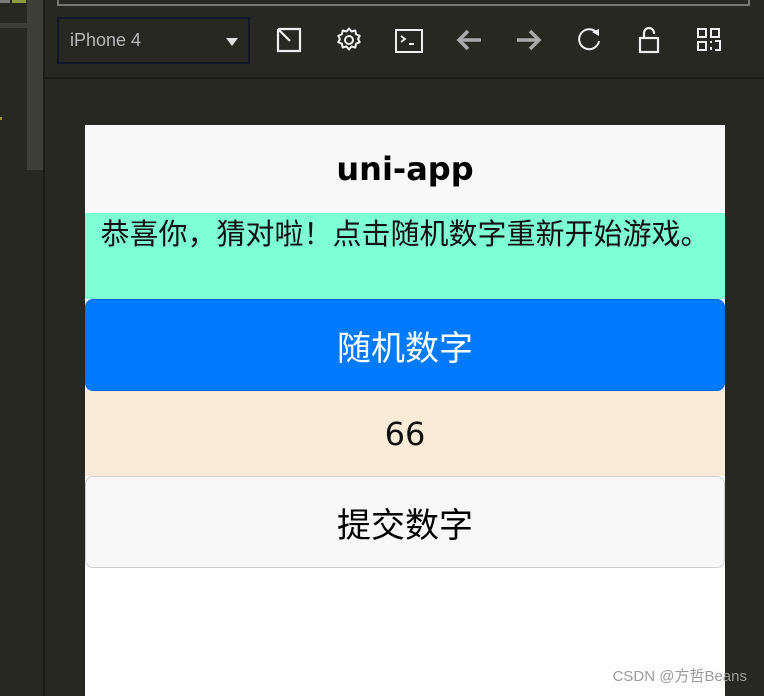 The image size is (764, 696). What do you see at coordinates (21, 348) in the screenshot?
I see `editor-side-pane` at bounding box center [21, 348].